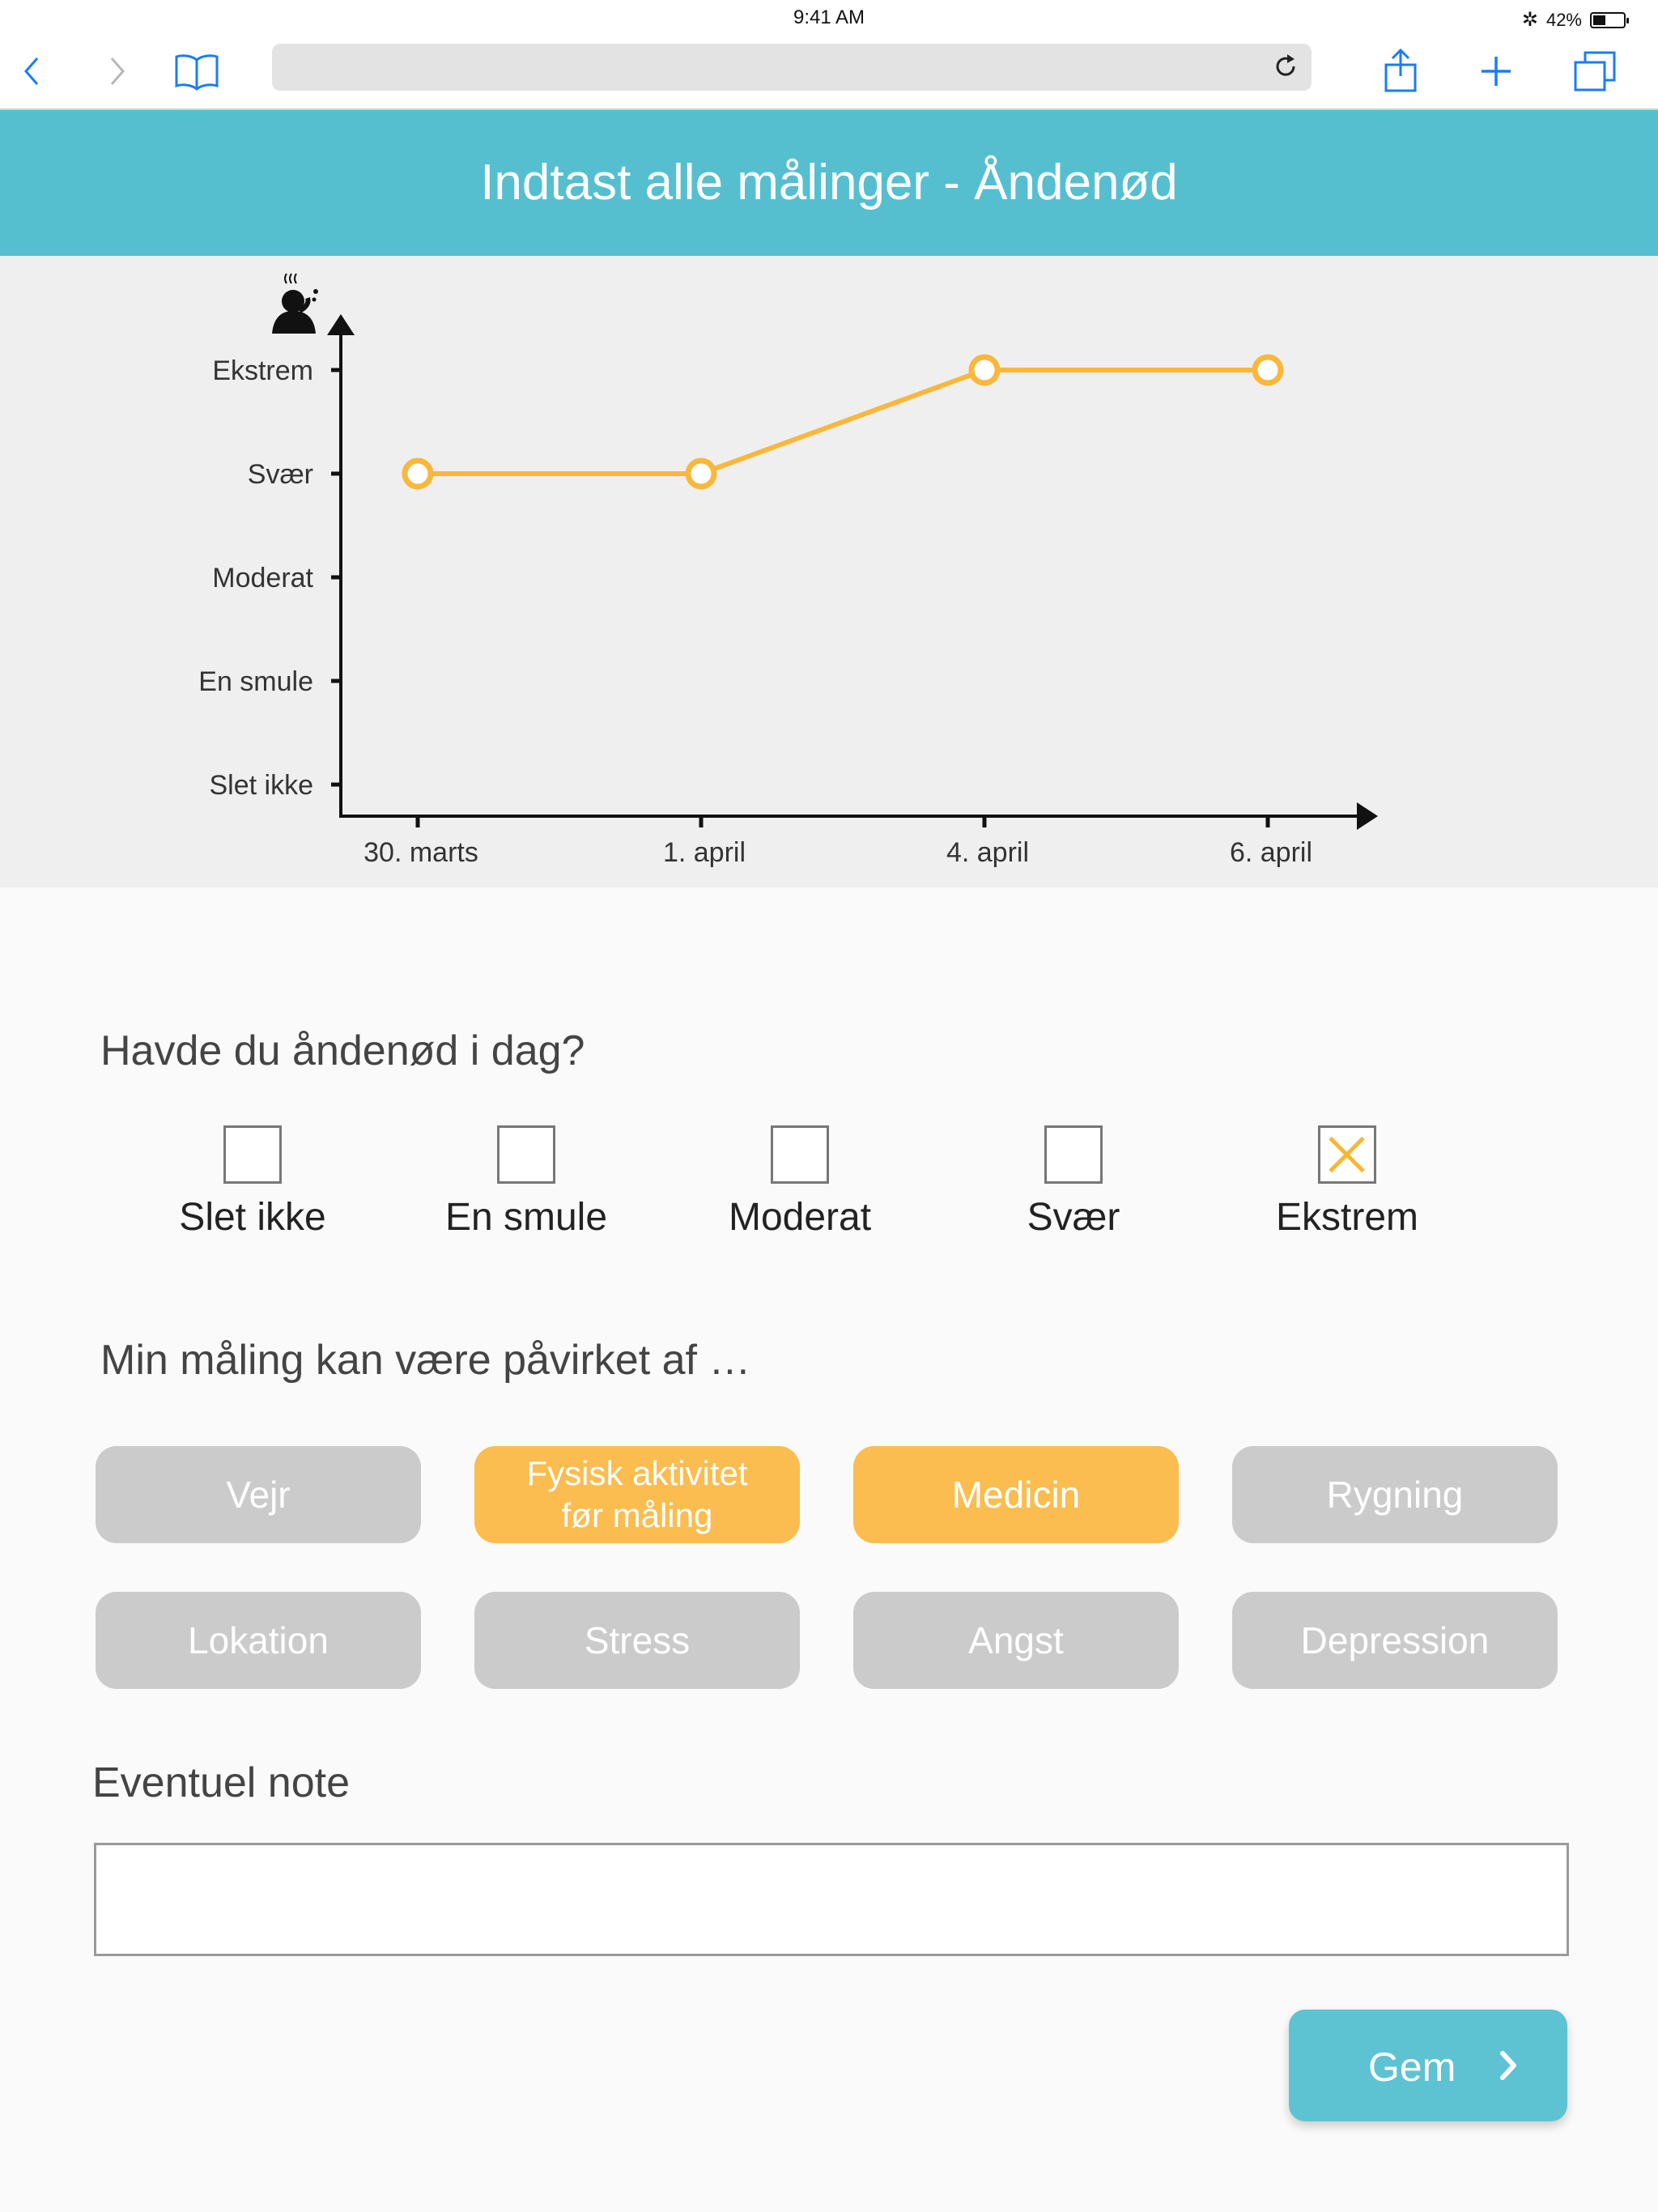 This screenshot has height=2212, width=1658. Describe the element at coordinates (1367, 816) in the screenshot. I see `x-axis-arrow` at that location.